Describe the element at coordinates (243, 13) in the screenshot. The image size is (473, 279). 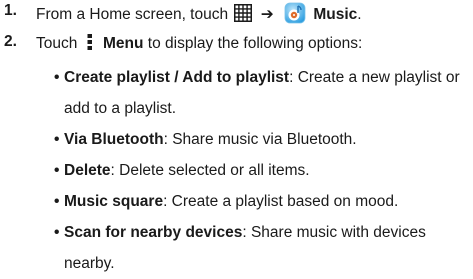
I see `apps-grid-icon` at that location.